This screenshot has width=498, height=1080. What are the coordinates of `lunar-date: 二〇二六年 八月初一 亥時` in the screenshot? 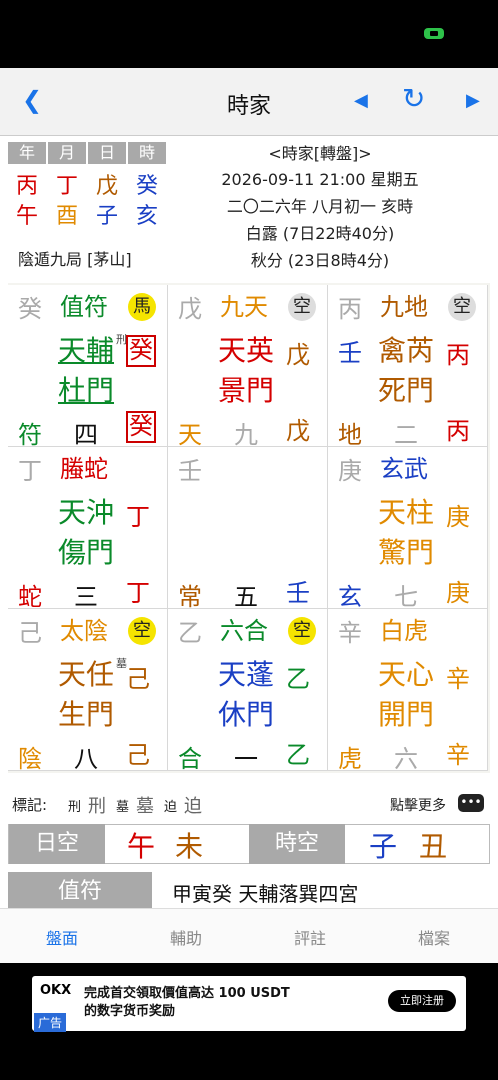 It's located at (320, 206).